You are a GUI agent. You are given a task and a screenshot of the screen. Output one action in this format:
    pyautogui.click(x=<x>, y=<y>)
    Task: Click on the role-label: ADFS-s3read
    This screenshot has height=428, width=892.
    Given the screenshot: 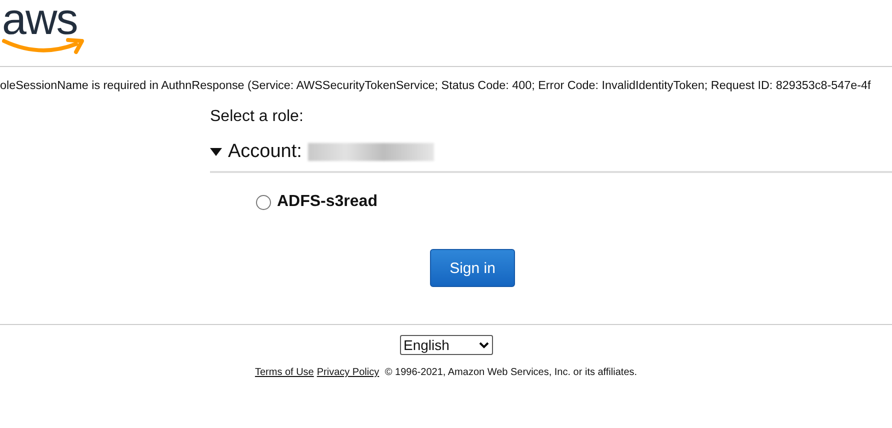 What is the action you would take?
    pyautogui.click(x=327, y=202)
    